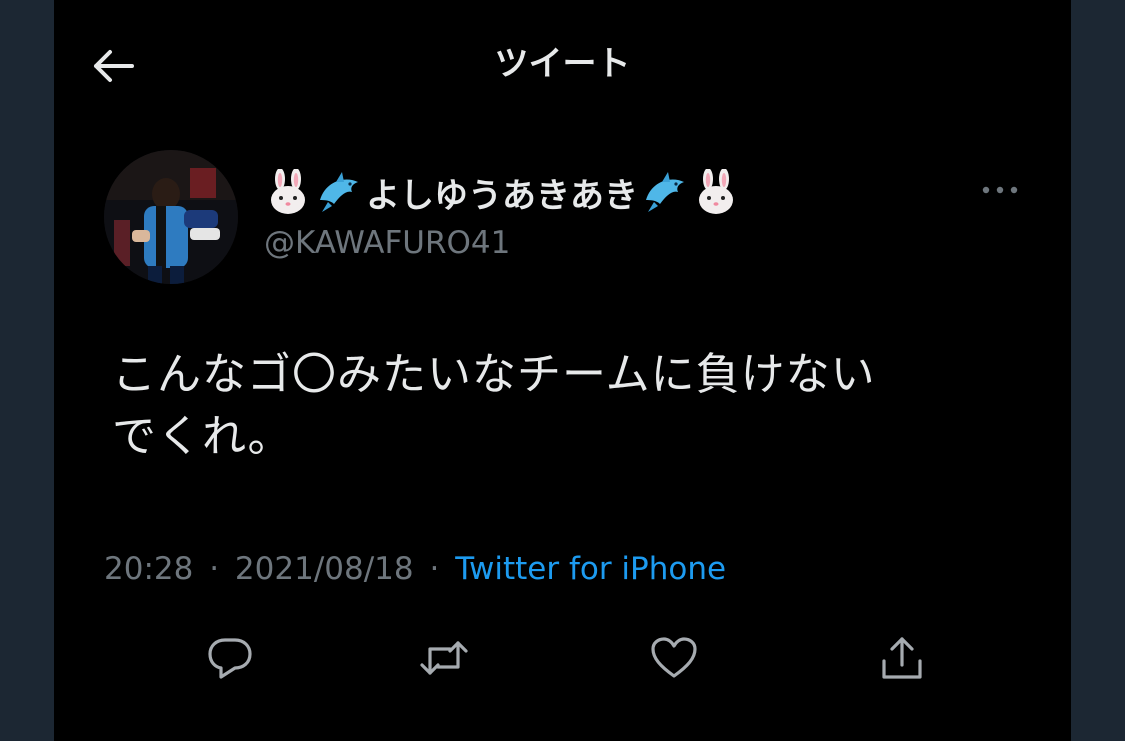 The image size is (1125, 741). What do you see at coordinates (590, 569) in the screenshot?
I see `tweet-source-link: Twitter for iPhone` at bounding box center [590, 569].